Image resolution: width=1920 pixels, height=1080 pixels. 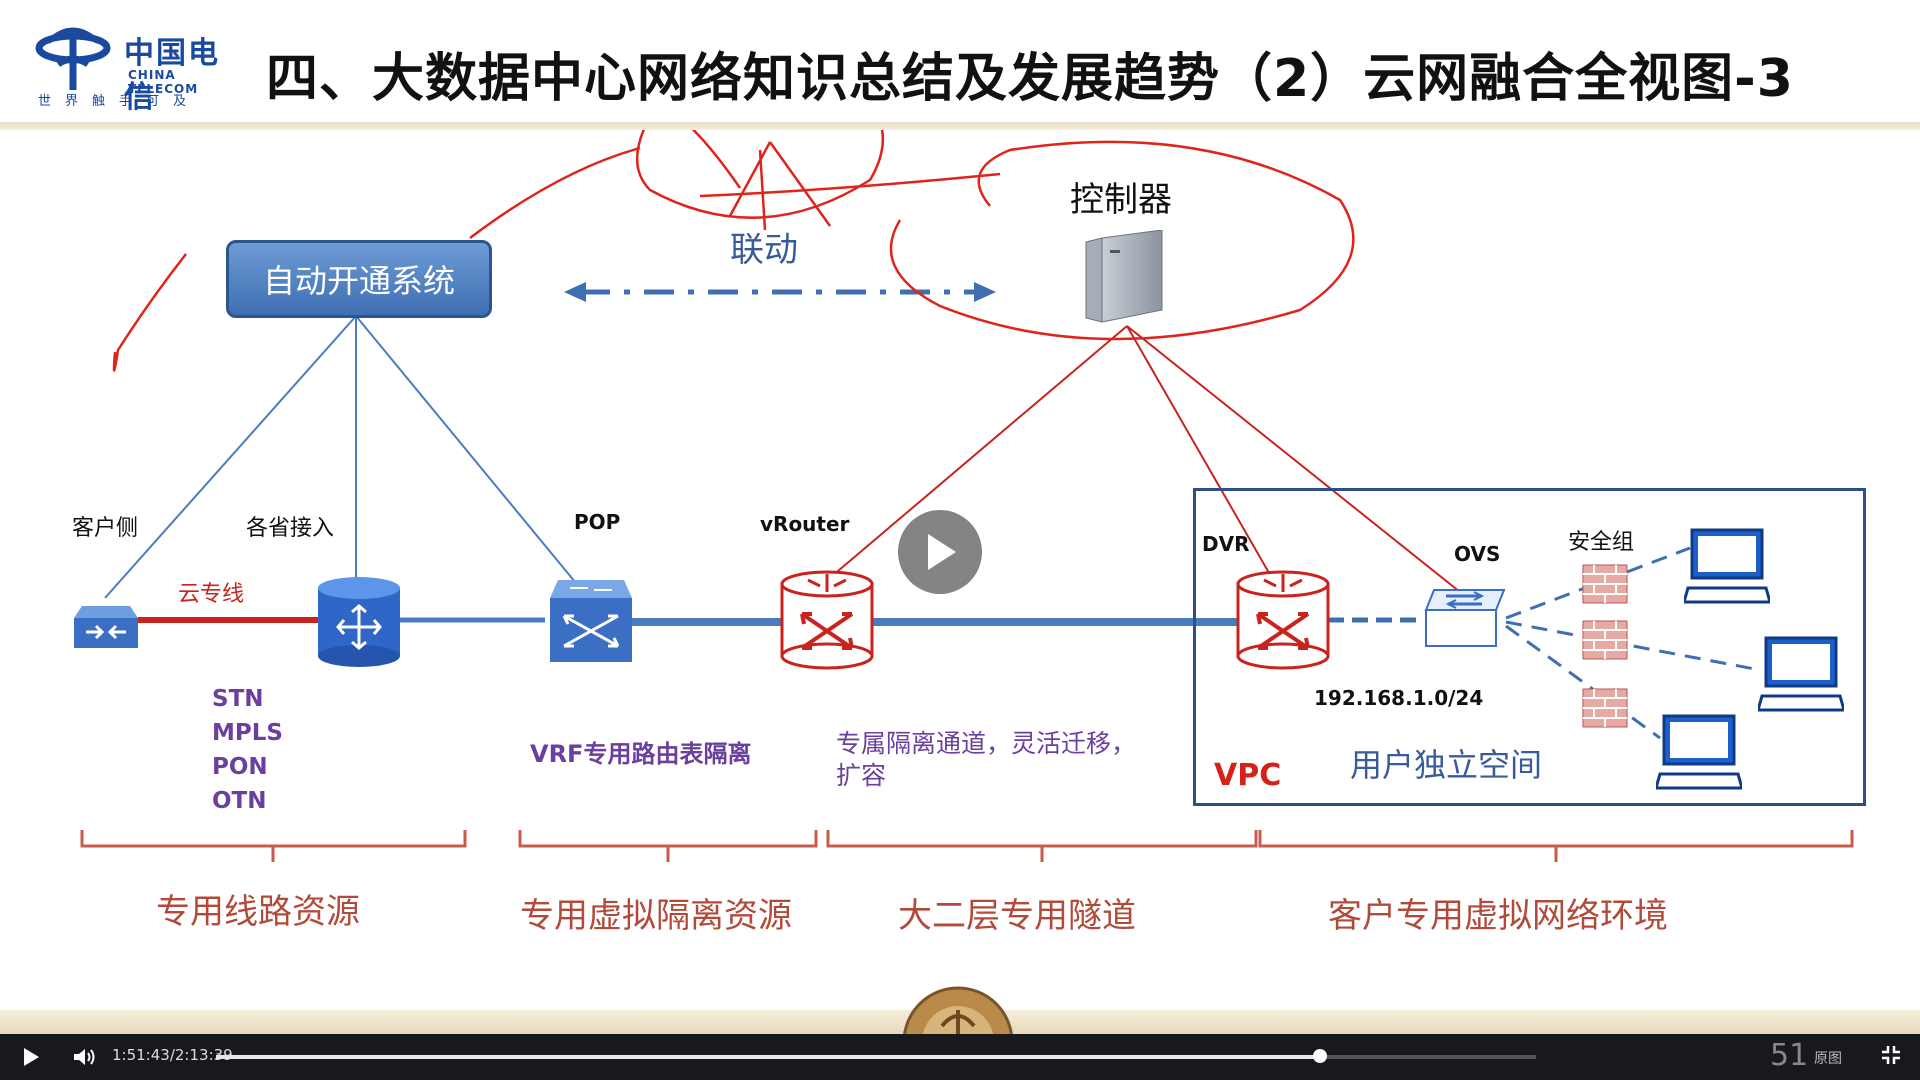 I want to click on customer-switch-icon, so click(x=106, y=627).